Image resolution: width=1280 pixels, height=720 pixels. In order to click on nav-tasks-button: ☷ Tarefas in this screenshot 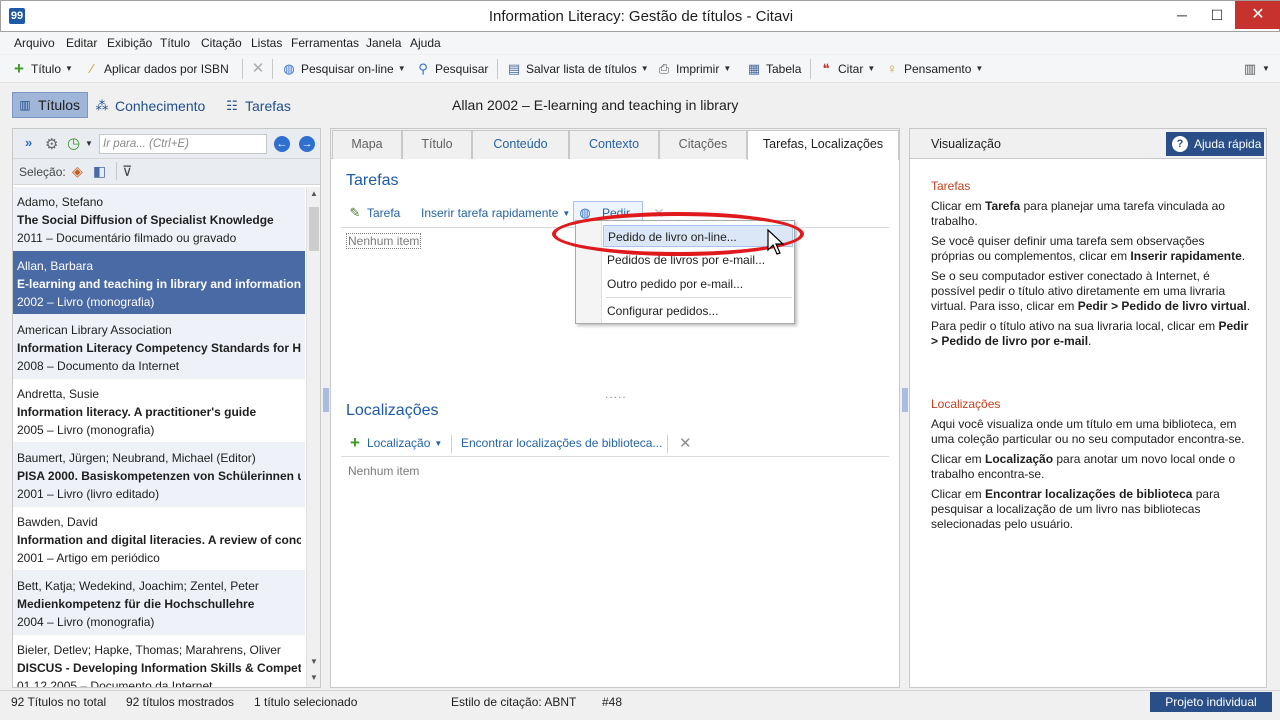, I will do `click(257, 106)`.